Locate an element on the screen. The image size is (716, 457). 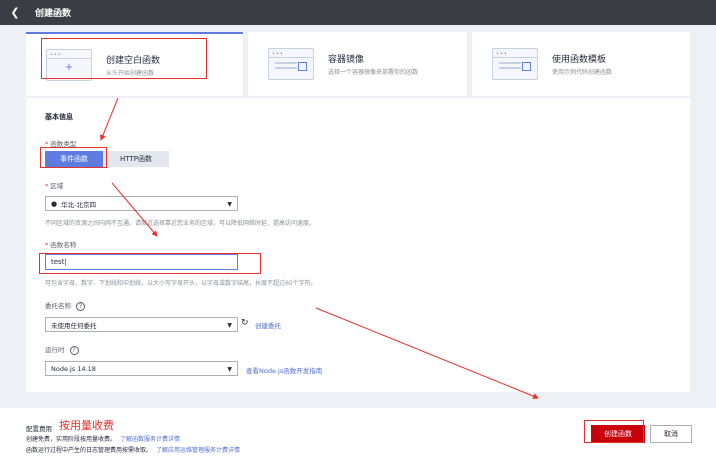
create-agency-link: 创建委托 is located at coordinates (268, 325).